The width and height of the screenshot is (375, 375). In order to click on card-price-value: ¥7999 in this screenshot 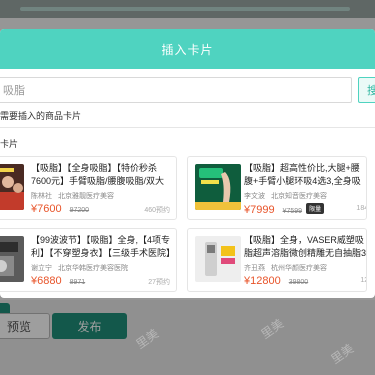, I will do `click(259, 210)`.